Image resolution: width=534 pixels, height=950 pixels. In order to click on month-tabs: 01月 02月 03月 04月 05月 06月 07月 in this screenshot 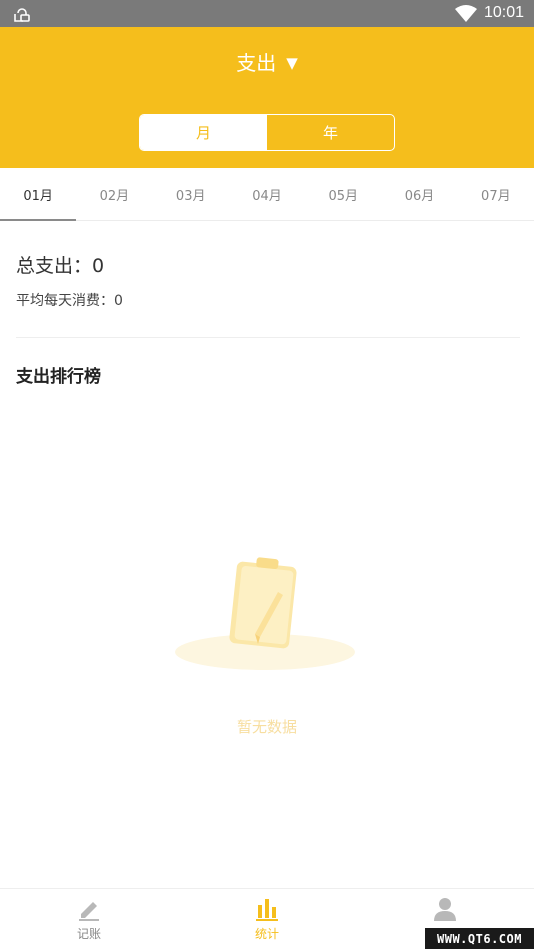, I will do `click(267, 194)`.